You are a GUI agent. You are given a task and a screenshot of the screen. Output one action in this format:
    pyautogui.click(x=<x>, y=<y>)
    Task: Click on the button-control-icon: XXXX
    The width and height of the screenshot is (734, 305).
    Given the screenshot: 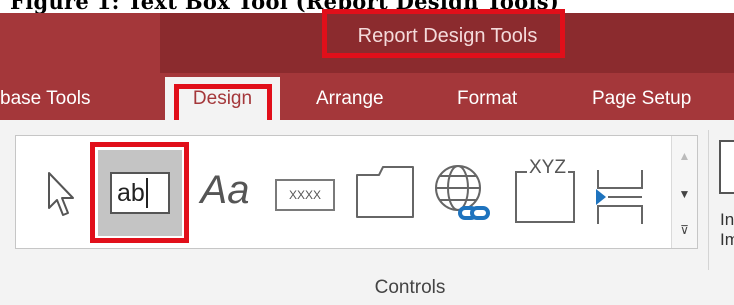 What is the action you would take?
    pyautogui.click(x=305, y=195)
    